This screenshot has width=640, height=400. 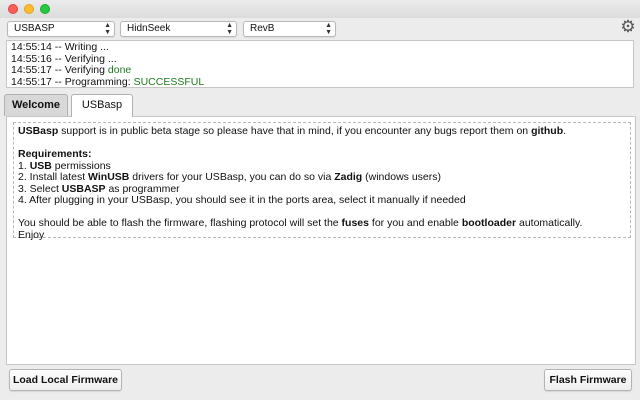 I want to click on minimize-window-button, so click(x=29, y=9).